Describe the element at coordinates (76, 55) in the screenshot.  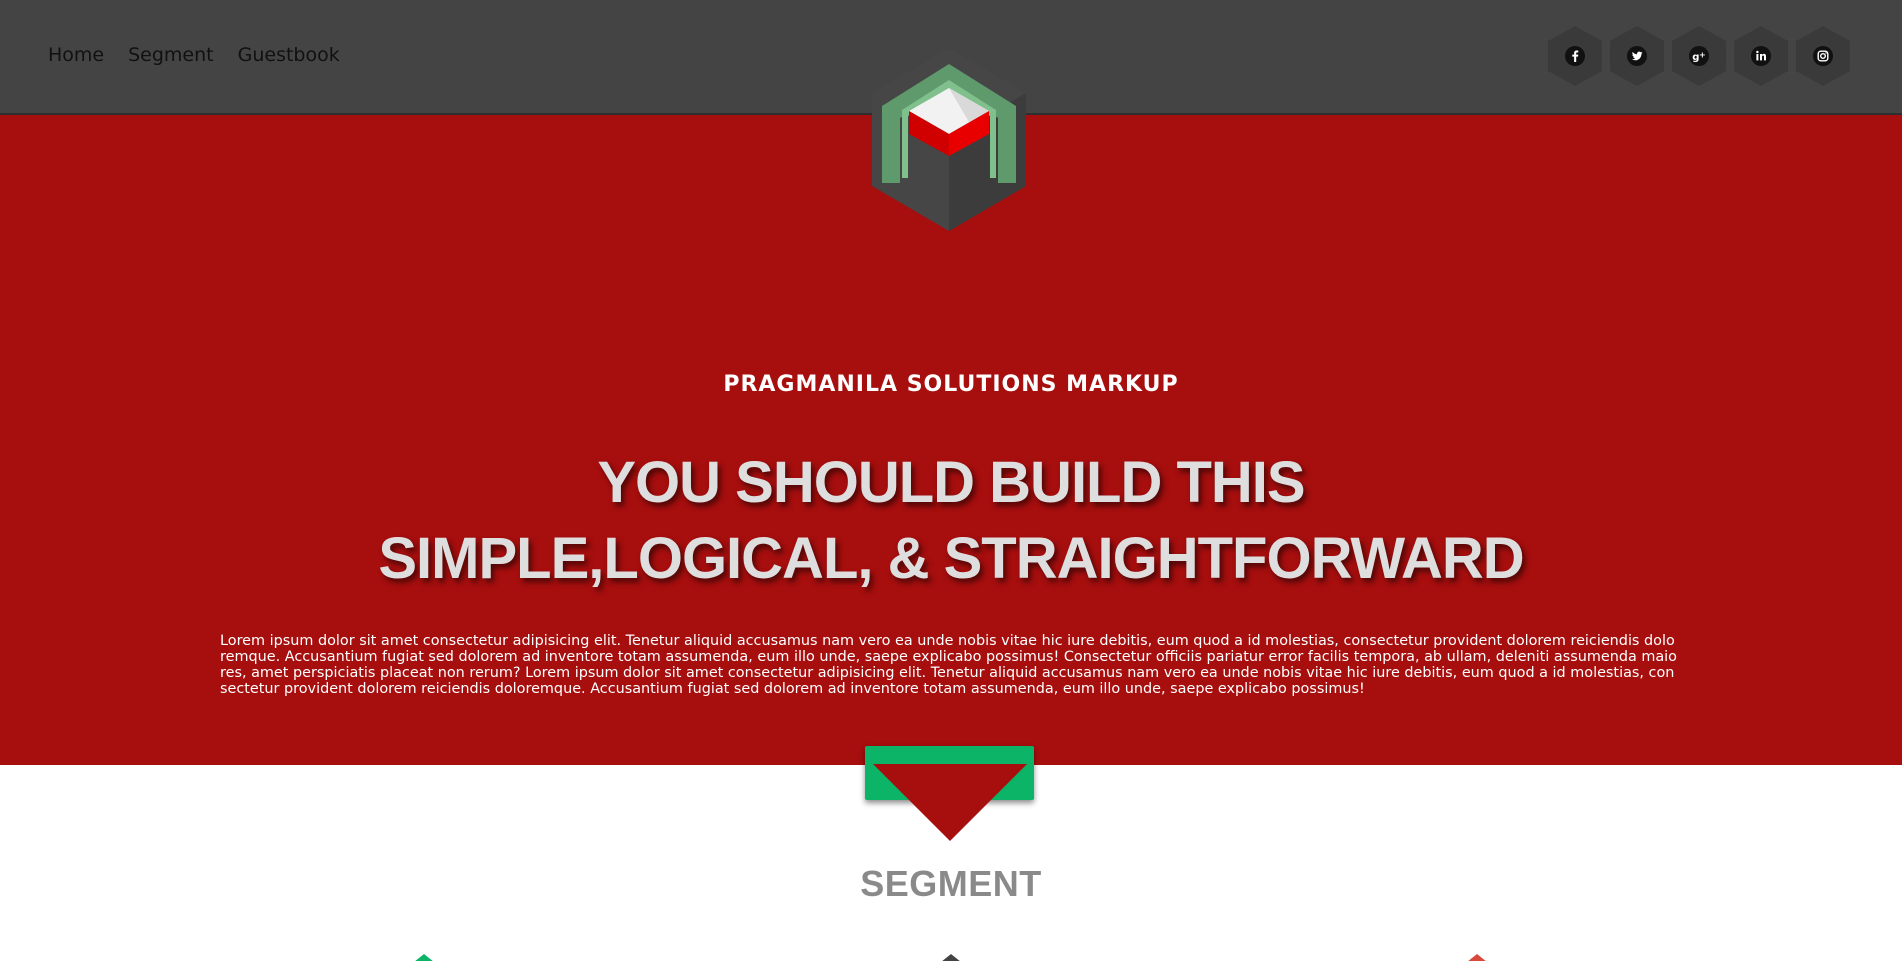
I see `nav-item-home: Home` at that location.